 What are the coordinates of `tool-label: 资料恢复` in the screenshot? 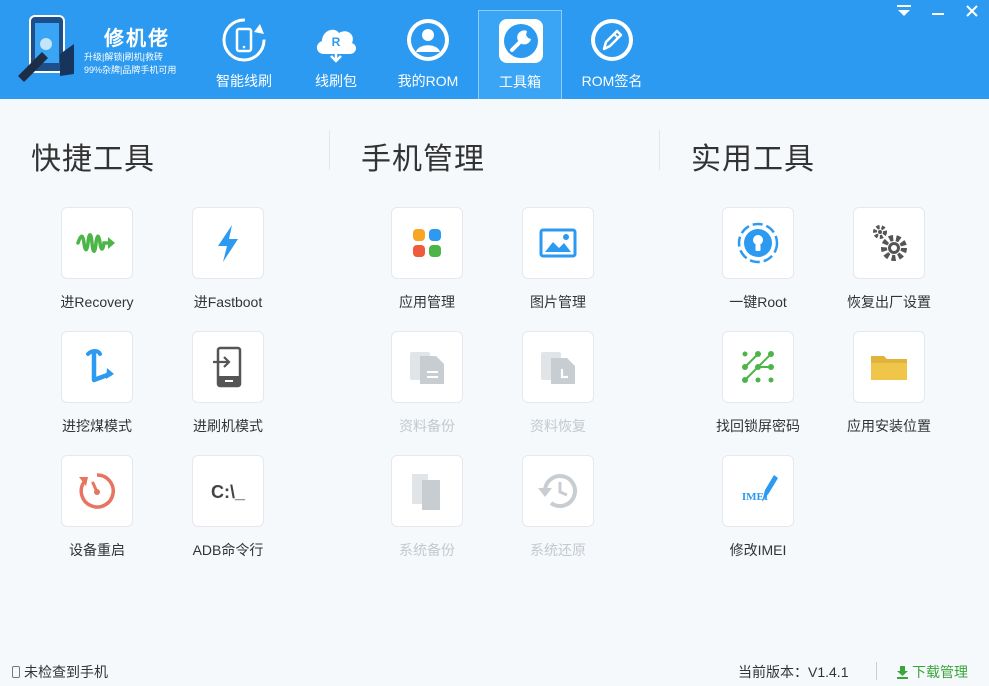 It's located at (558, 426).